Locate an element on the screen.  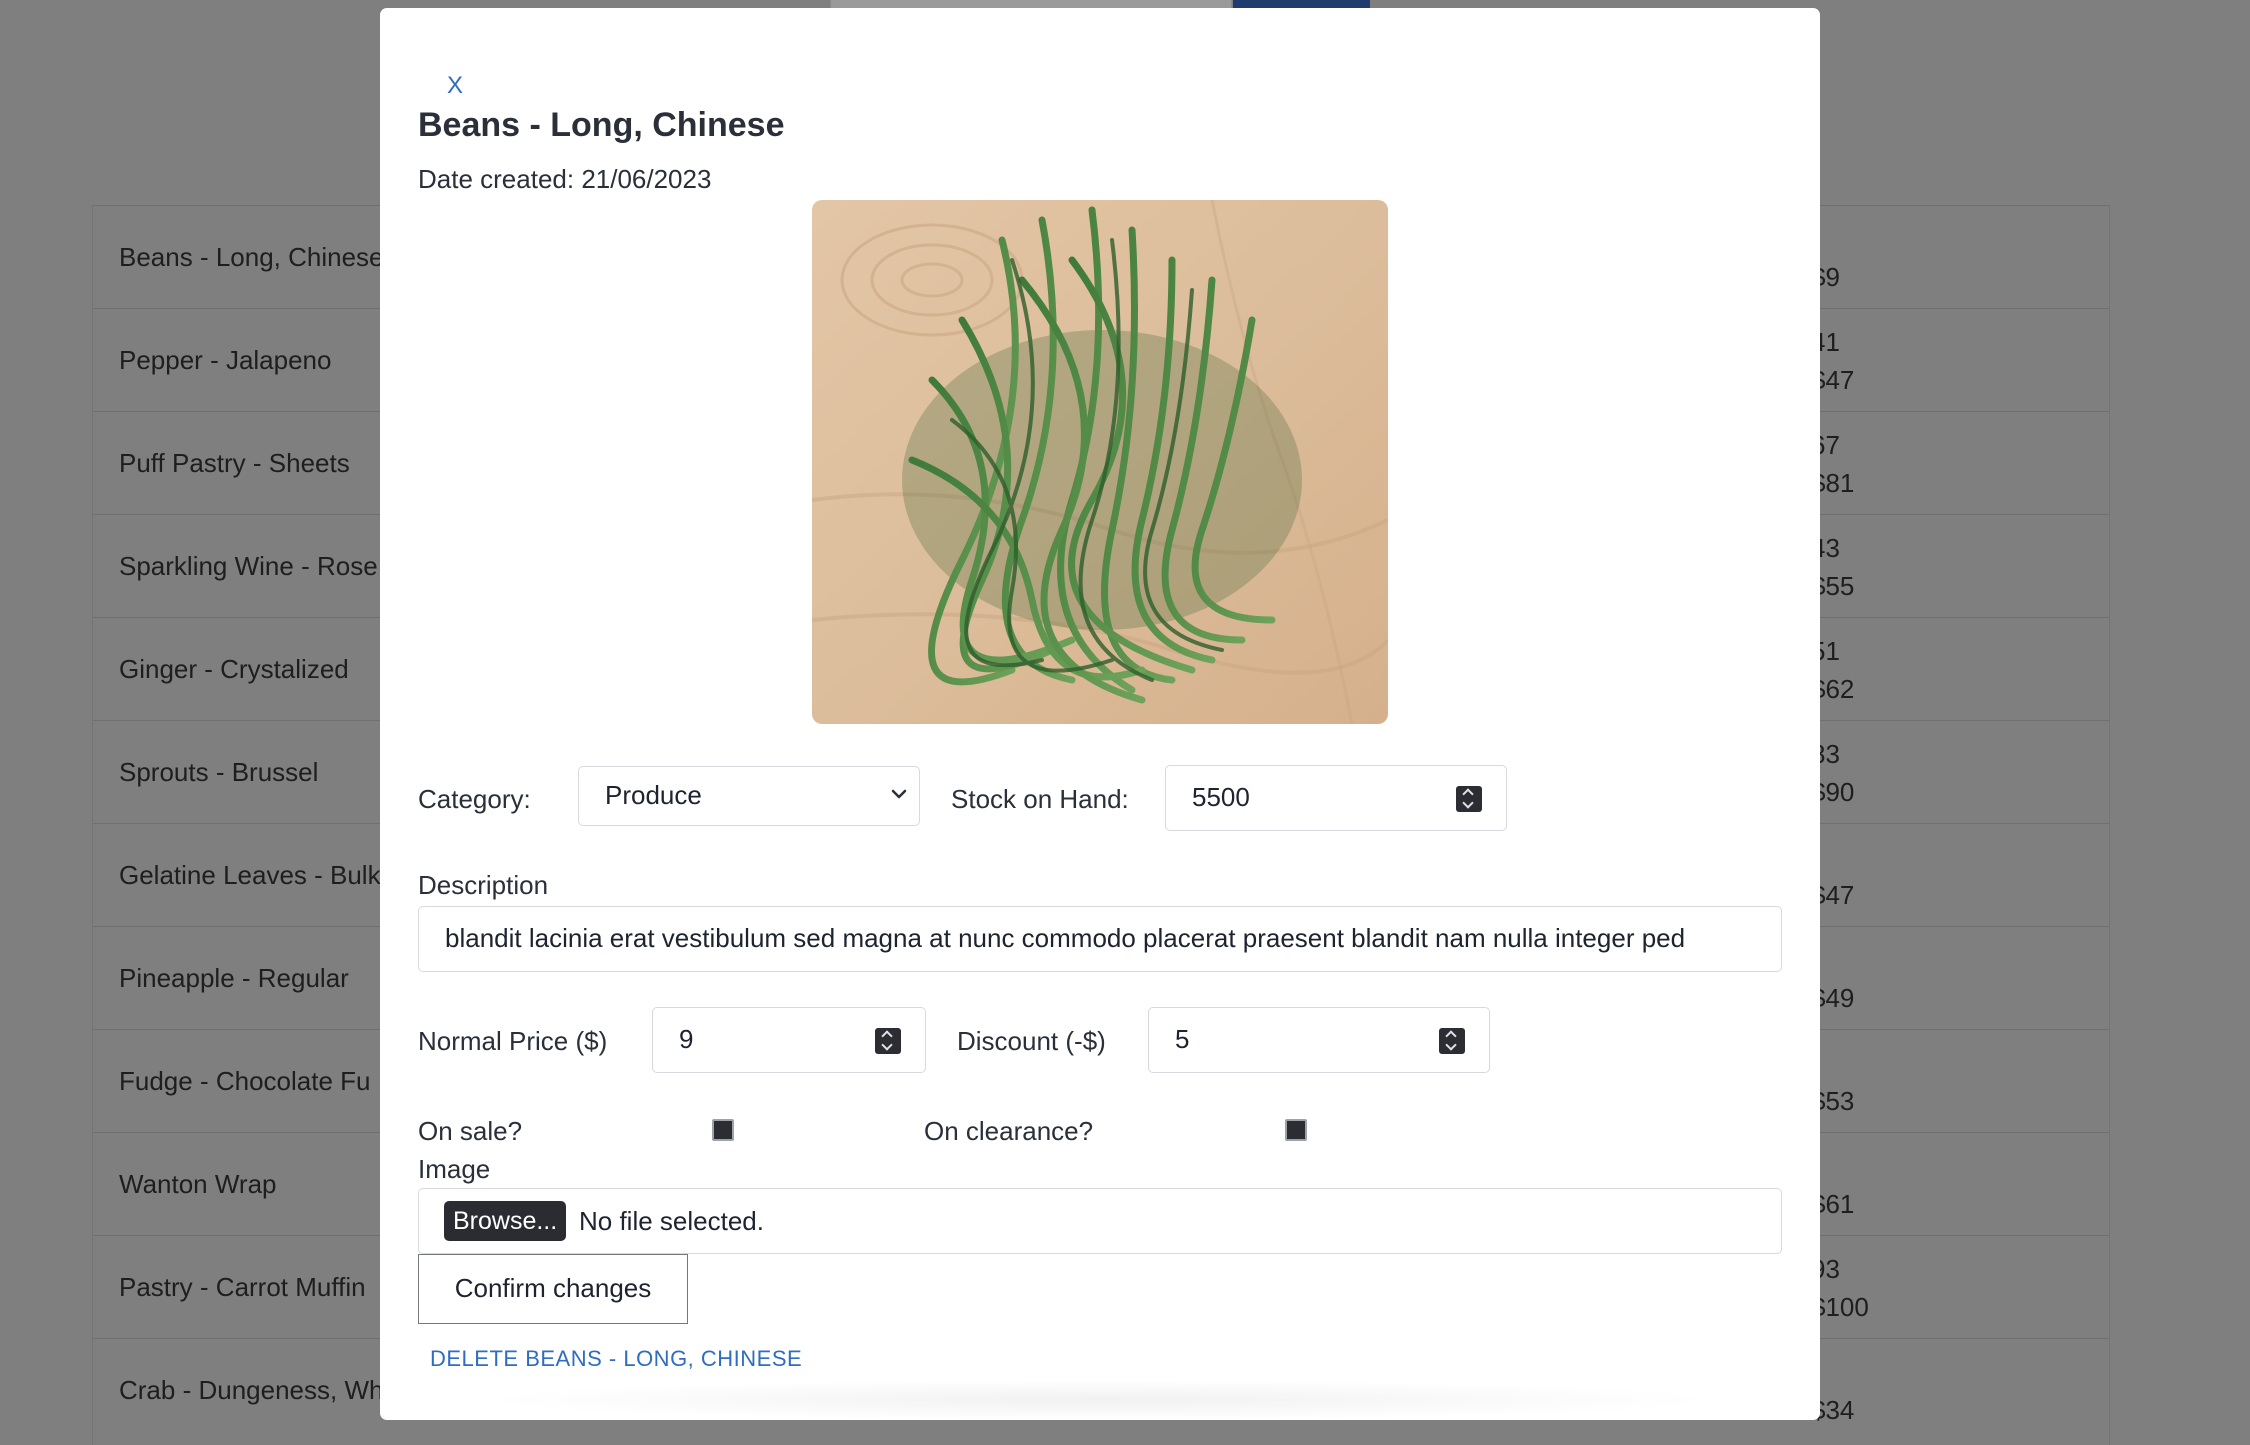
confirm-changes-button: Confirm changes is located at coordinates (553, 1289).